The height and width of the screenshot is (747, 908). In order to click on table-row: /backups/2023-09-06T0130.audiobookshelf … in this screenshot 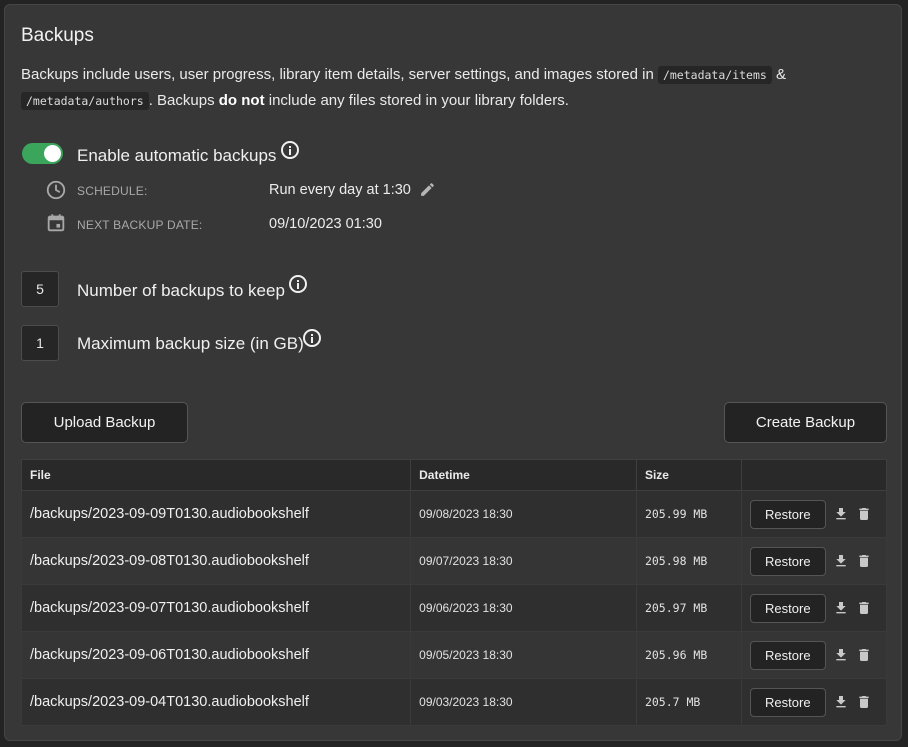, I will do `click(454, 655)`.